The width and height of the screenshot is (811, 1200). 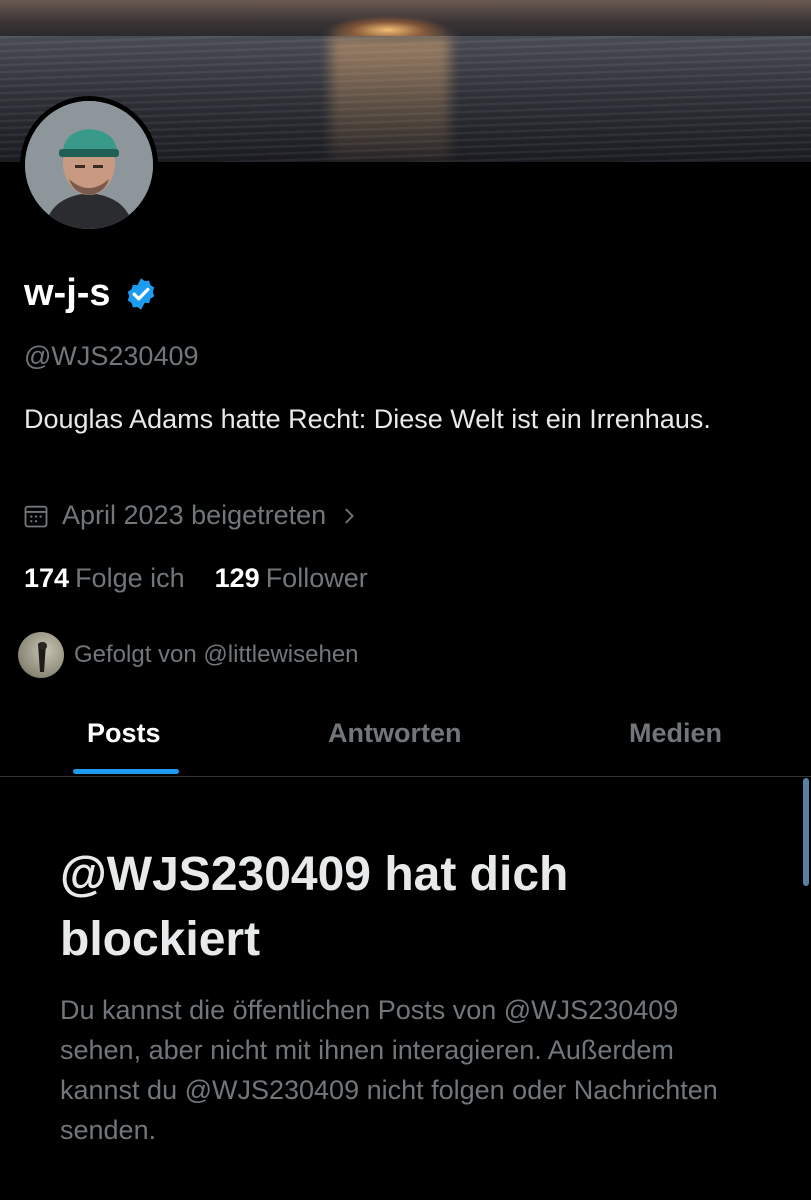 I want to click on bird-avatar-icon, so click(x=42, y=657).